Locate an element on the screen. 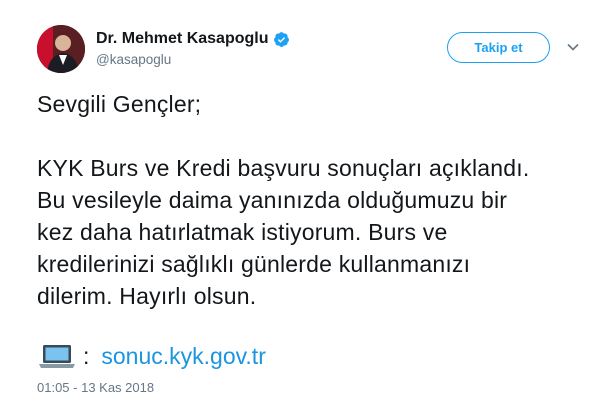 The height and width of the screenshot is (408, 600). author-handle: @kasapoglu is located at coordinates (133, 59).